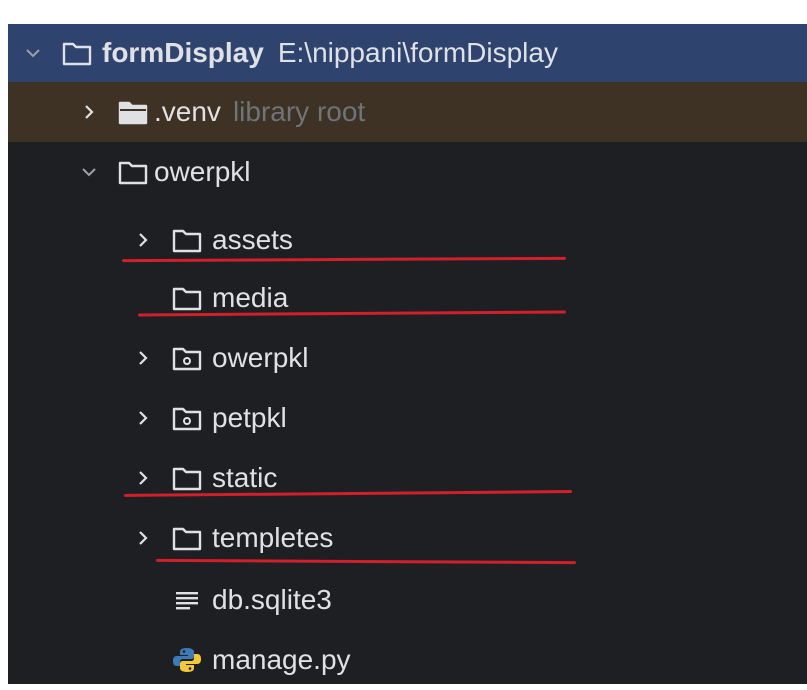 The image size is (807, 690). Describe the element at coordinates (407, 358) in the screenshot. I see `tree-row-owerpkl-package: owerpkl` at that location.